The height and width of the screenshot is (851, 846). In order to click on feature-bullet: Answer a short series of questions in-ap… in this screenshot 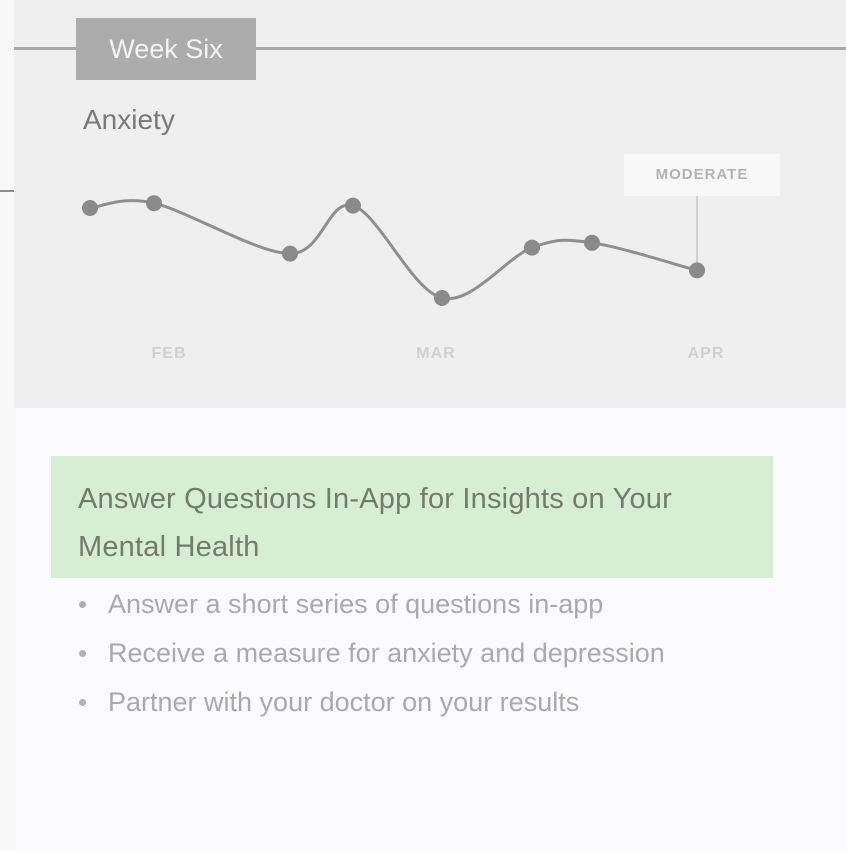, I will do `click(423, 604)`.